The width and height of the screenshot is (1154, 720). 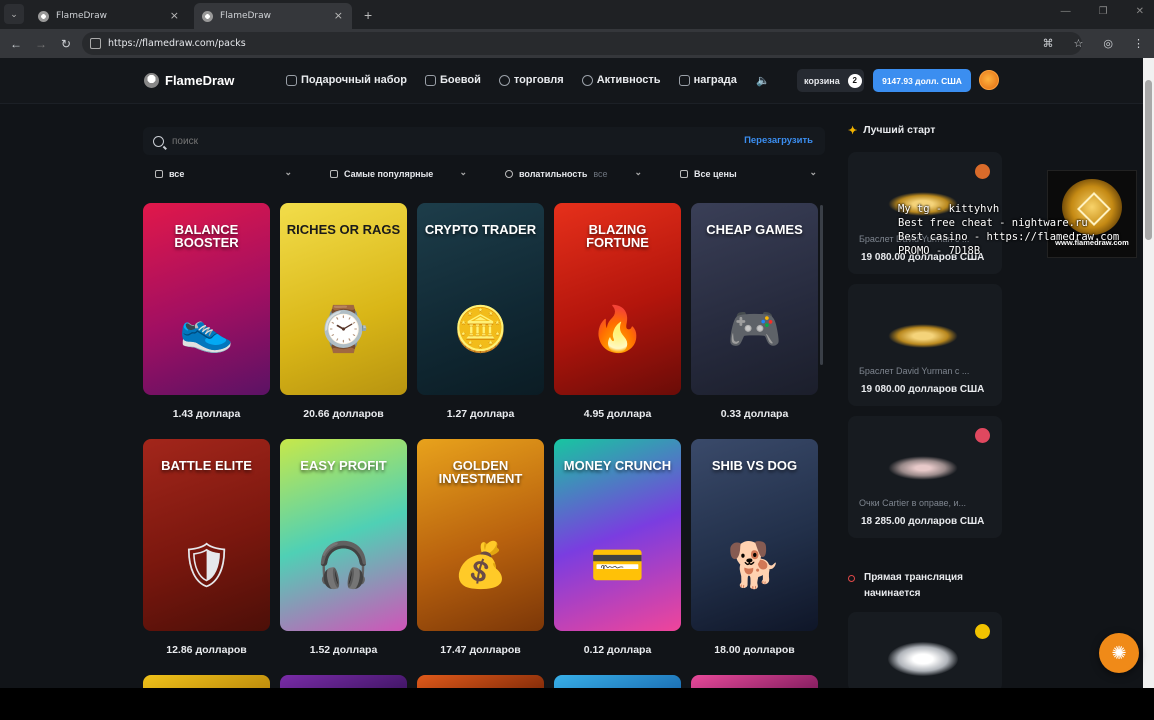 What do you see at coordinates (1108, 43) in the screenshot?
I see `profile-icon: ◎` at bounding box center [1108, 43].